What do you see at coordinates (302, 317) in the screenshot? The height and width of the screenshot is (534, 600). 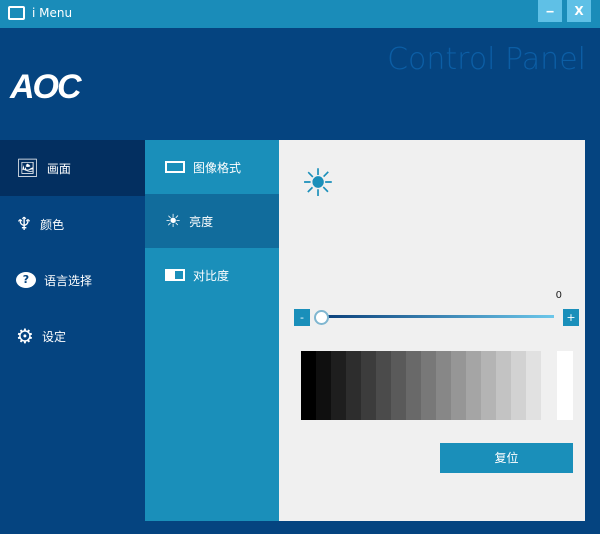 I see `decrease-button: -` at bounding box center [302, 317].